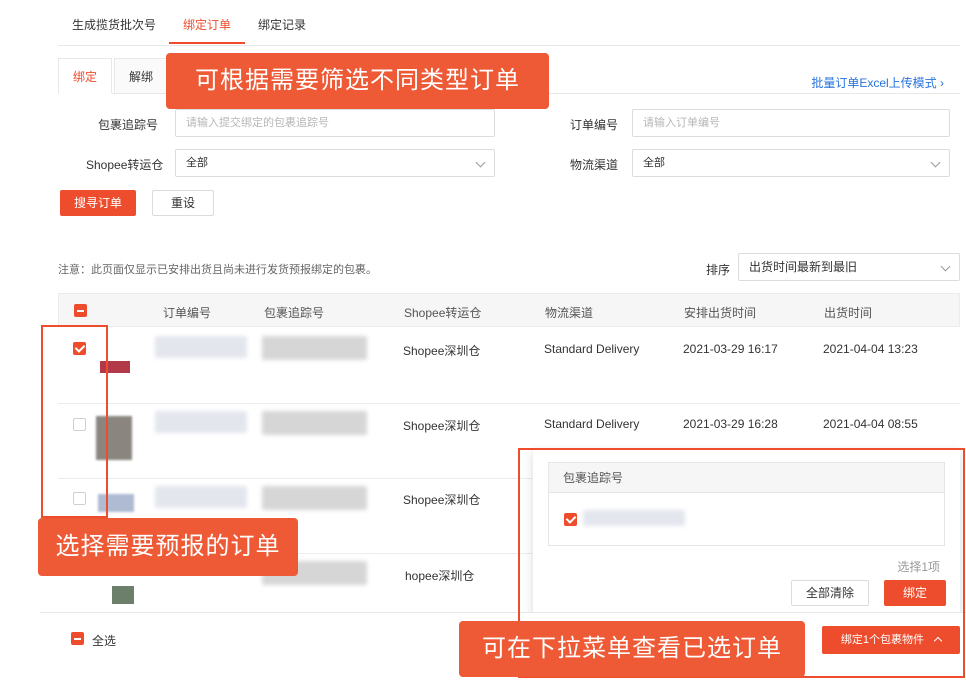  I want to click on channel-select: 全部, so click(791, 163).